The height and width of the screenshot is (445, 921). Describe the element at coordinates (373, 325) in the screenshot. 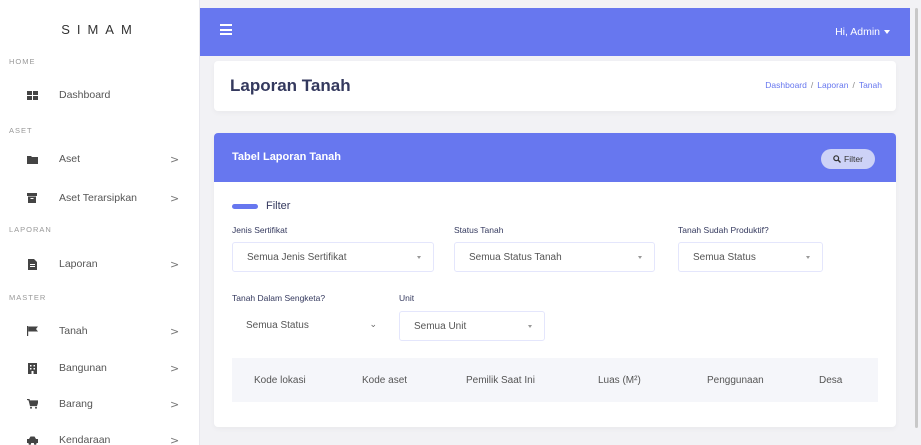

I see `chevron-down-icon: ⌄` at that location.